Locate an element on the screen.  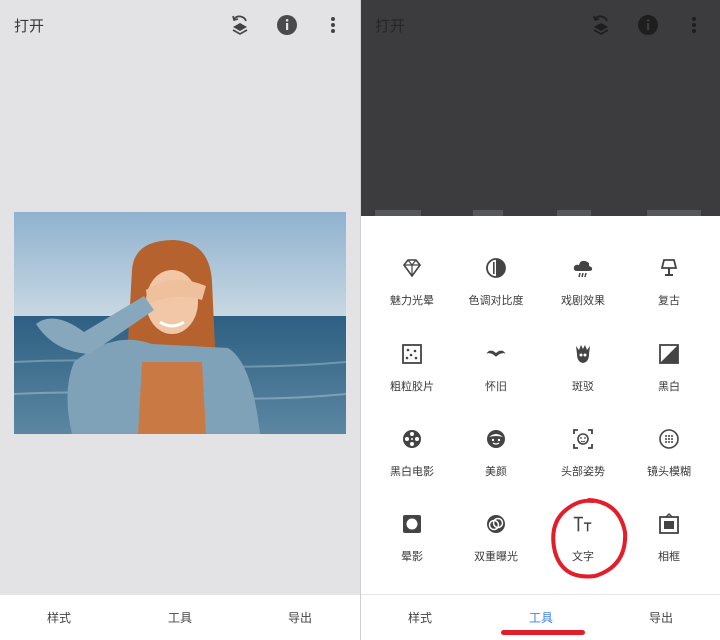
tool-glamour-glow: 魅力光晕 is located at coordinates (412, 291).